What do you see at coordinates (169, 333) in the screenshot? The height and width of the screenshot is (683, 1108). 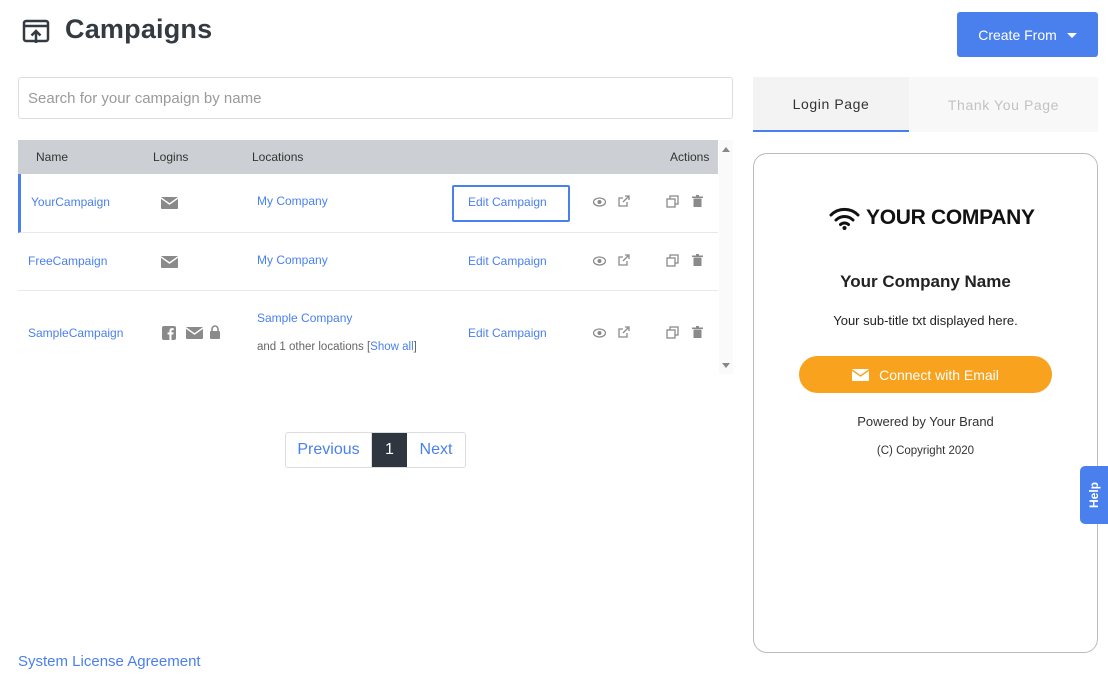 I see `facebook-icon` at bounding box center [169, 333].